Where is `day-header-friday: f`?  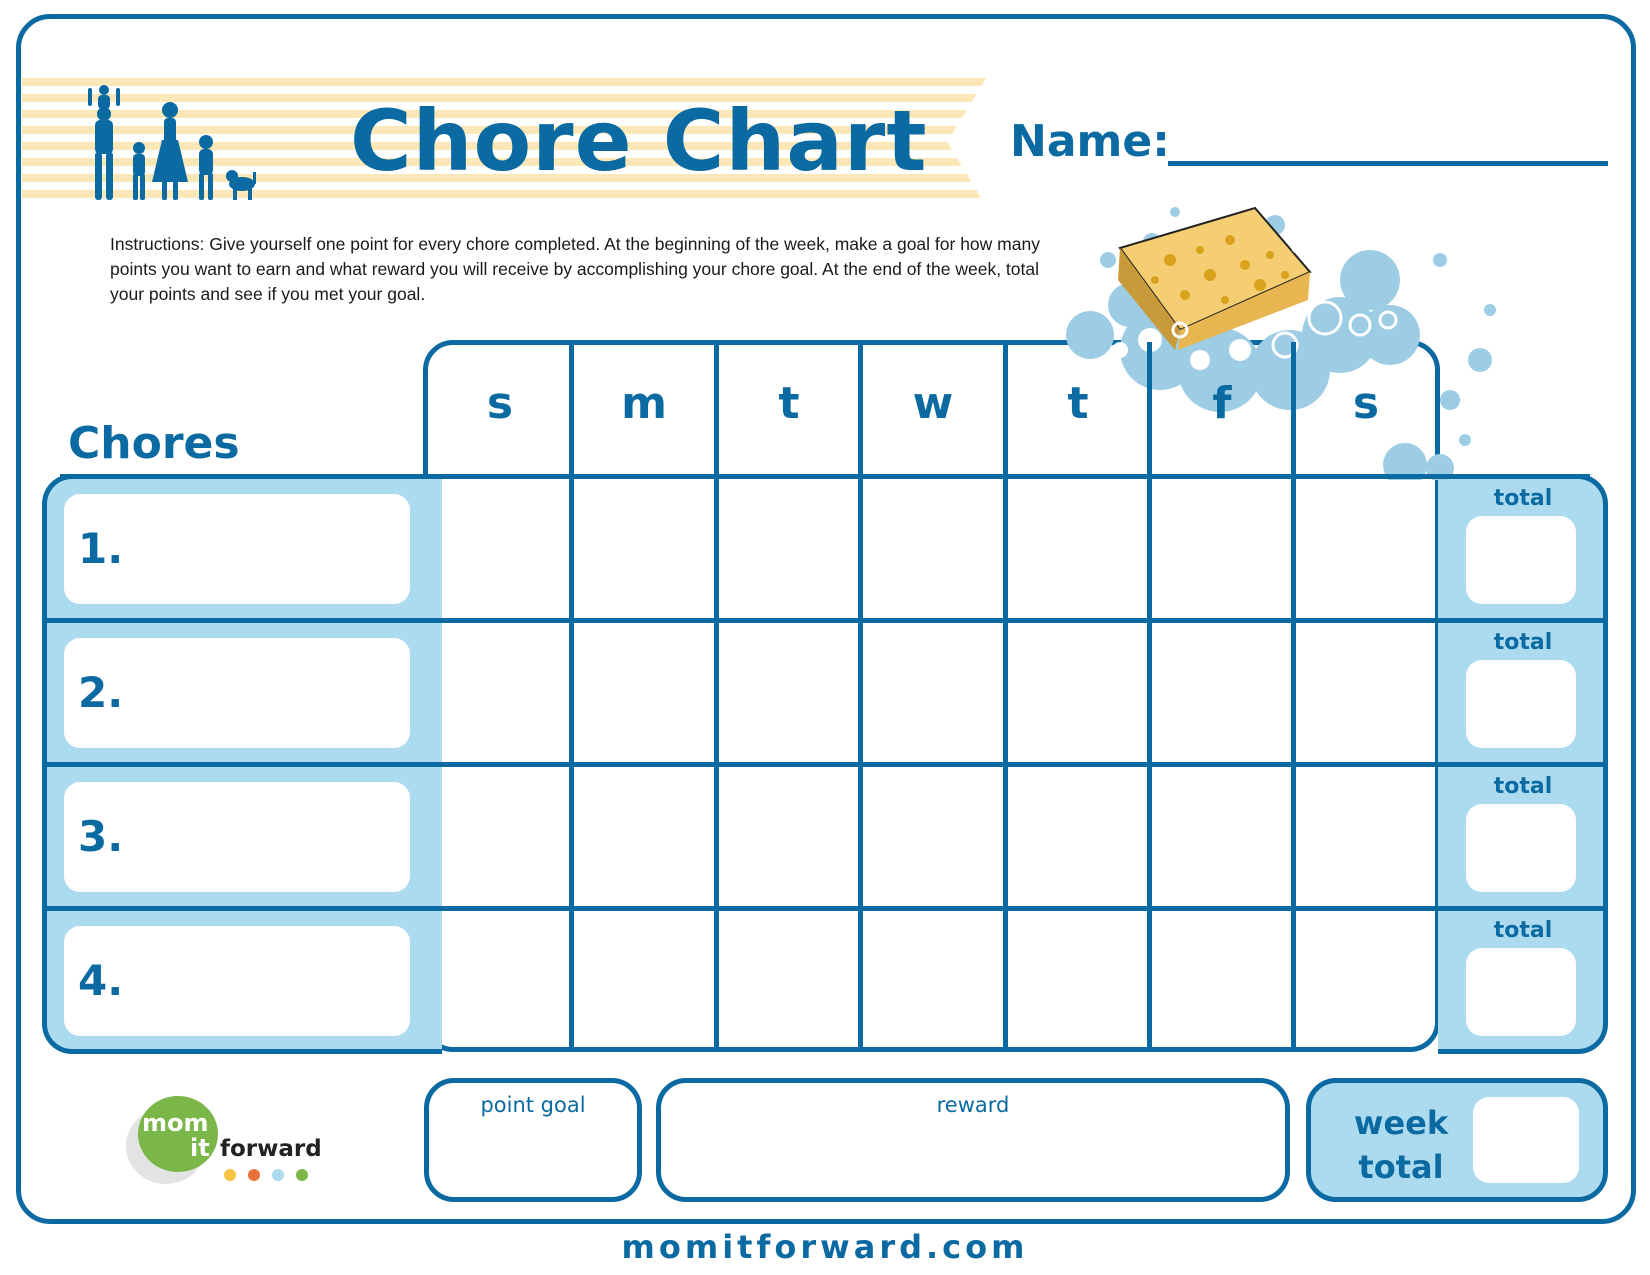
day-header-friday: f is located at coordinates (1222, 403).